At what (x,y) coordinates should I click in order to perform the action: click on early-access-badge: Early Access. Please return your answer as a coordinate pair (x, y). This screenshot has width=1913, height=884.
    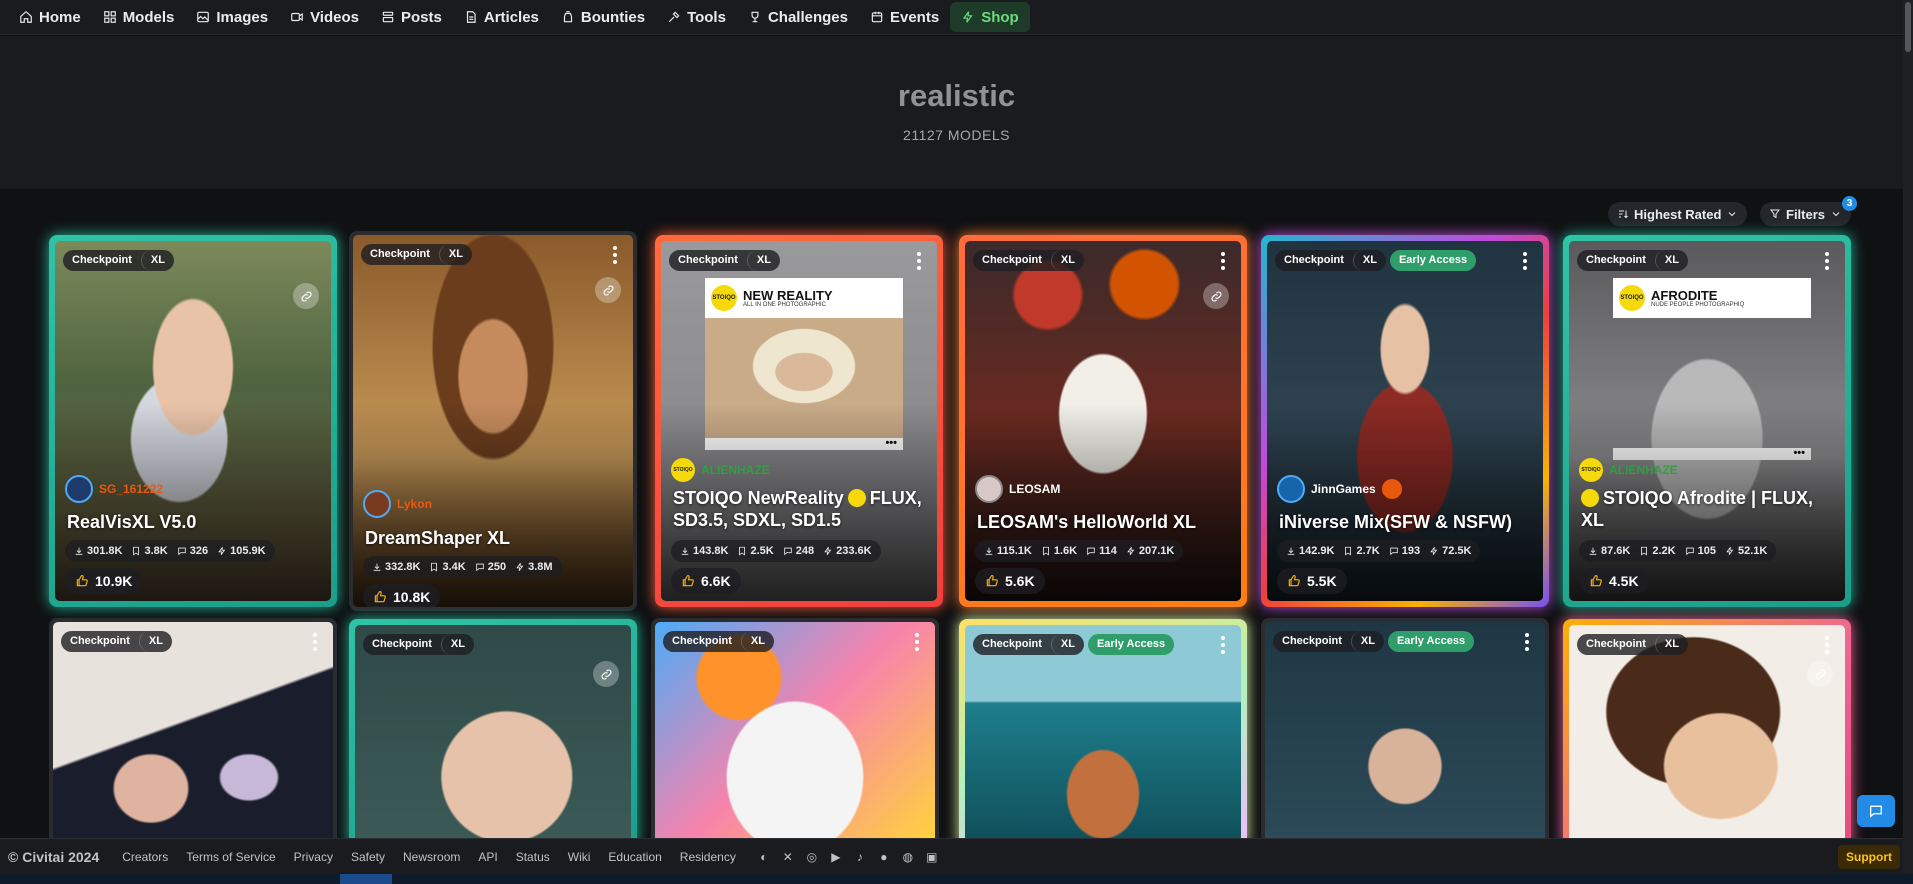
    Looking at the image, I should click on (1431, 641).